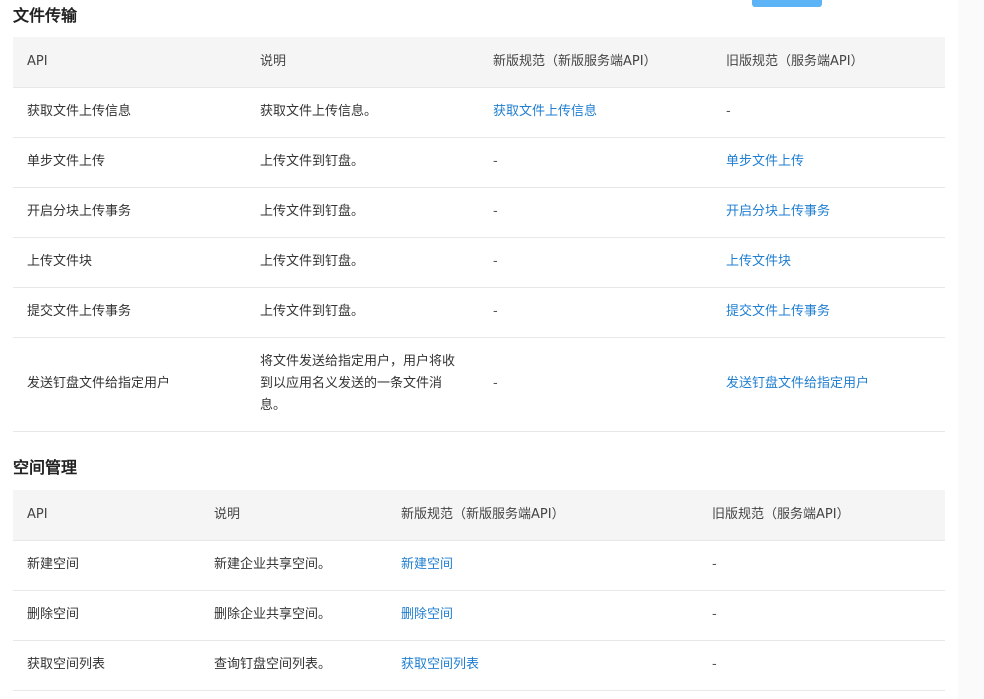  What do you see at coordinates (293, 665) in the screenshot?
I see `api-description: 查询钉盘空间列表。` at bounding box center [293, 665].